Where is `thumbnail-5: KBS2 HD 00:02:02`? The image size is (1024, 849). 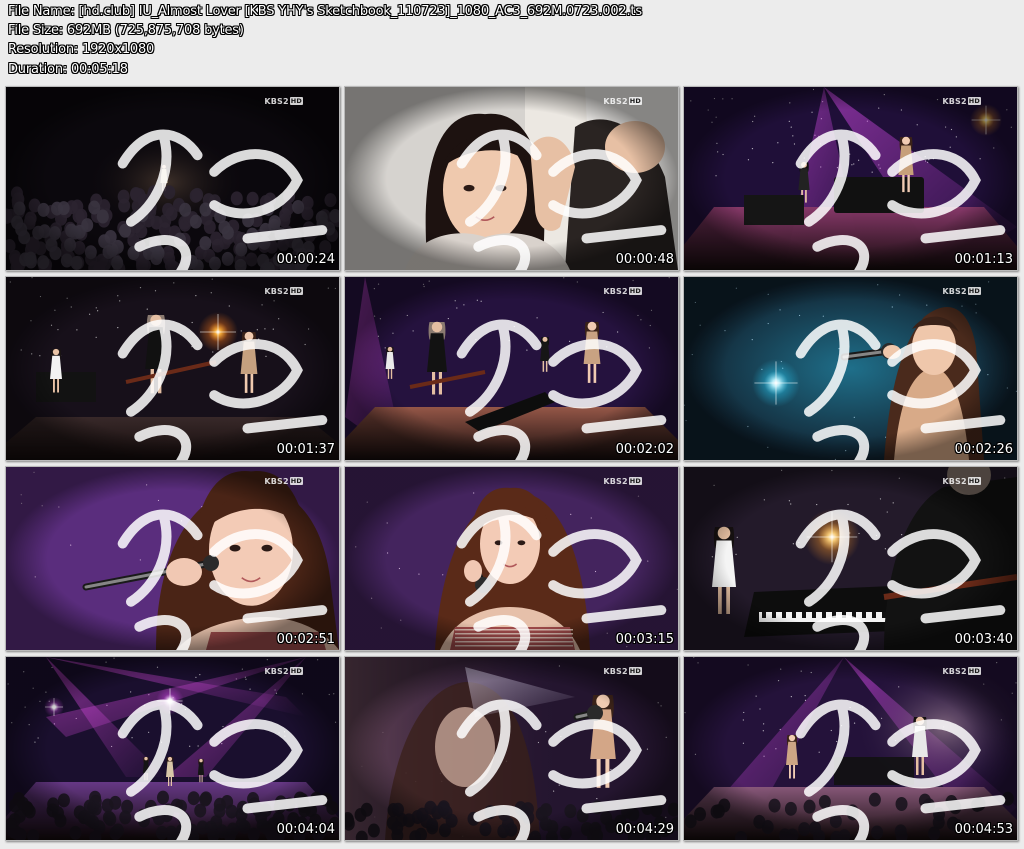
thumbnail-5: KBS2 HD 00:02:02 is located at coordinates (511, 368).